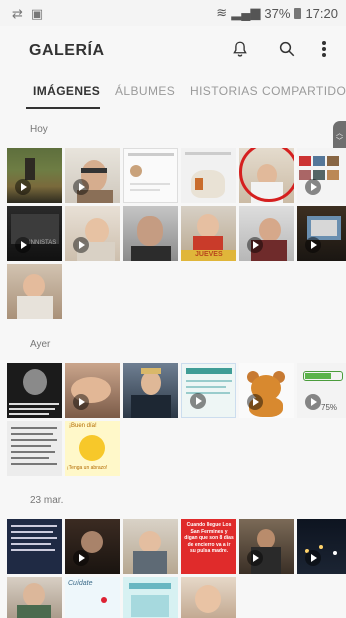 Image resolution: width=346 pixels, height=618 pixels. What do you see at coordinates (222, 12) in the screenshot?
I see `wifi-icon: ≋` at bounding box center [222, 12].